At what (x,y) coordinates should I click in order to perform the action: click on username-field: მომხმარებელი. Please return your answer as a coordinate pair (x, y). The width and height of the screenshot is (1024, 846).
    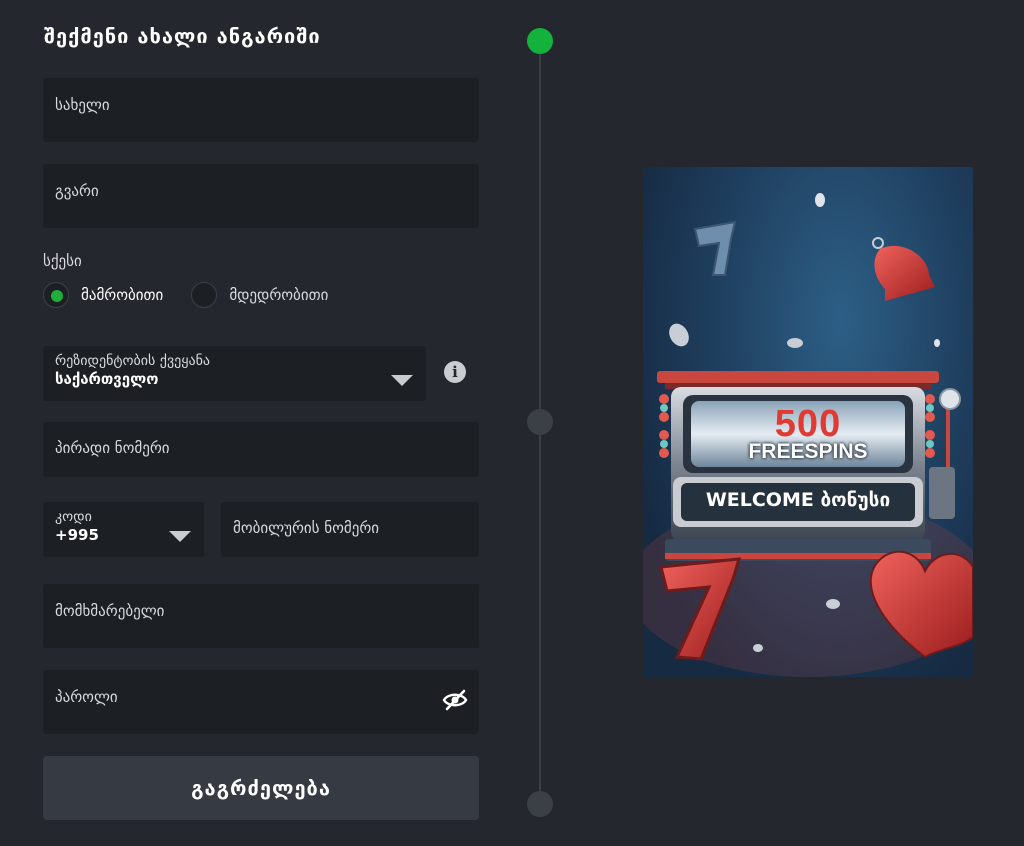
    Looking at the image, I should click on (261, 616).